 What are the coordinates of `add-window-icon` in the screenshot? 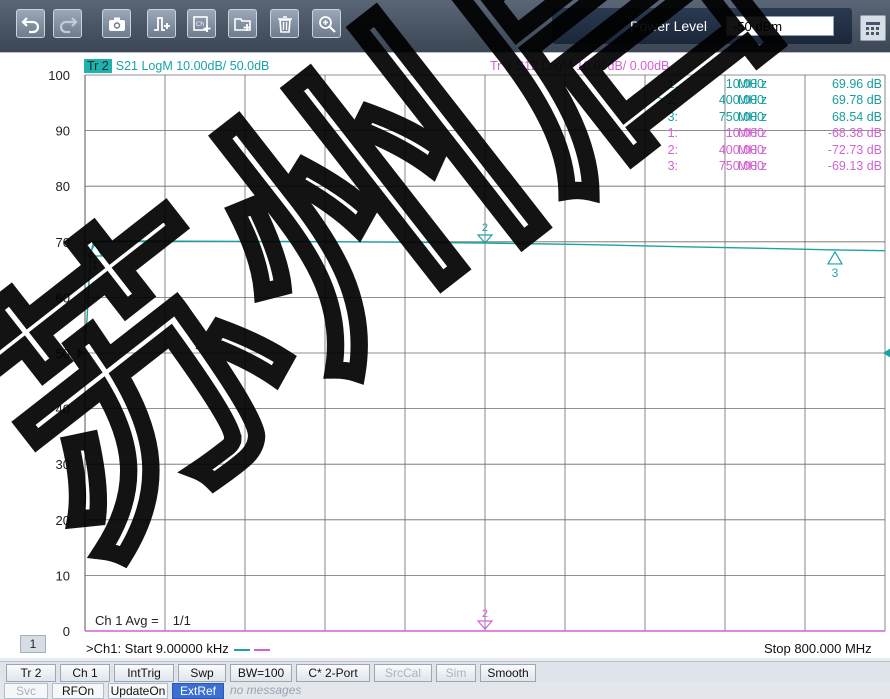 It's located at (242, 24).